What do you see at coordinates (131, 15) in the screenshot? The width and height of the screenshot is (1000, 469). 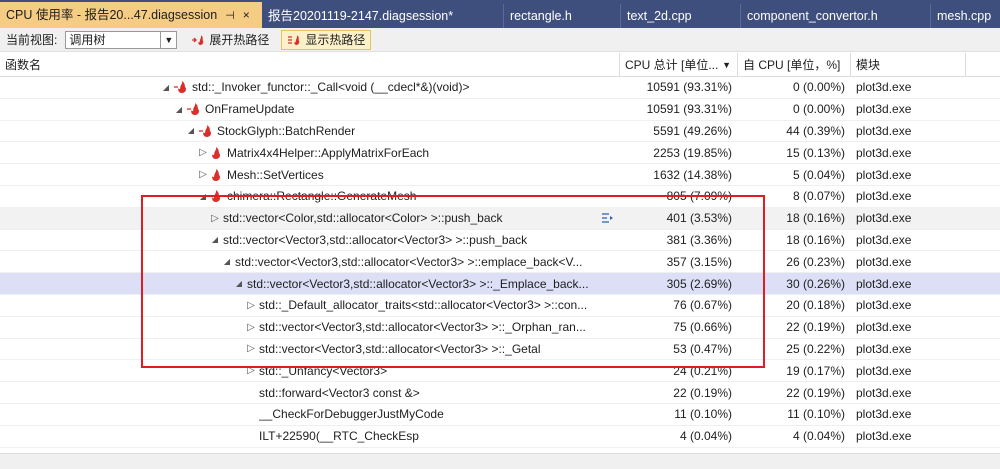 I see `tab-cpu-usage: CPU 使用率 - 报告20...47.diagsession ⊣ ×` at bounding box center [131, 15].